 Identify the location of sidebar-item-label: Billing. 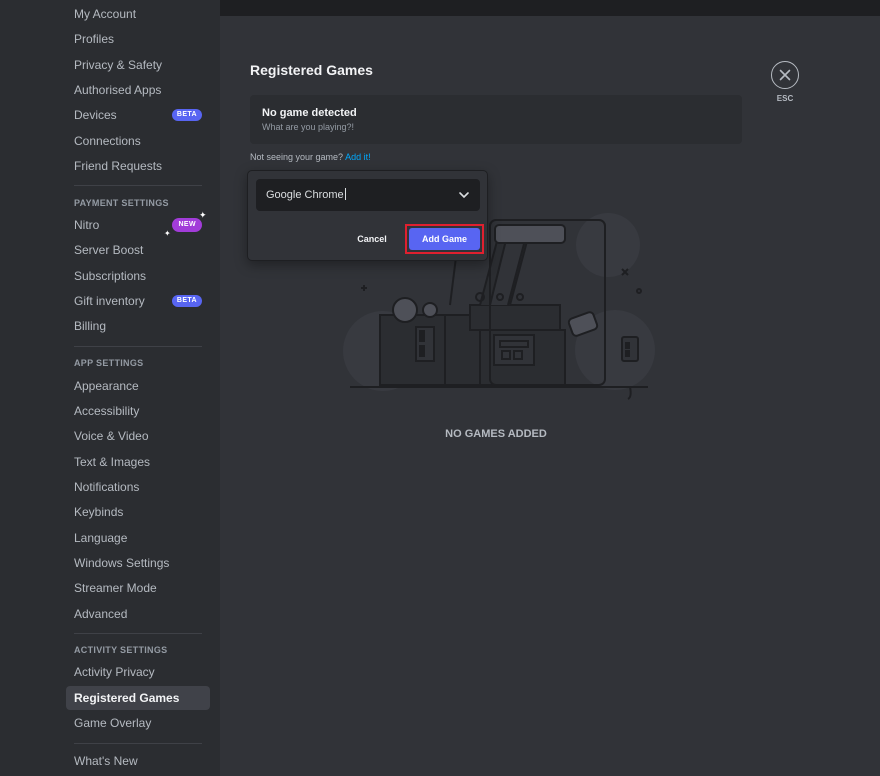
(90, 326).